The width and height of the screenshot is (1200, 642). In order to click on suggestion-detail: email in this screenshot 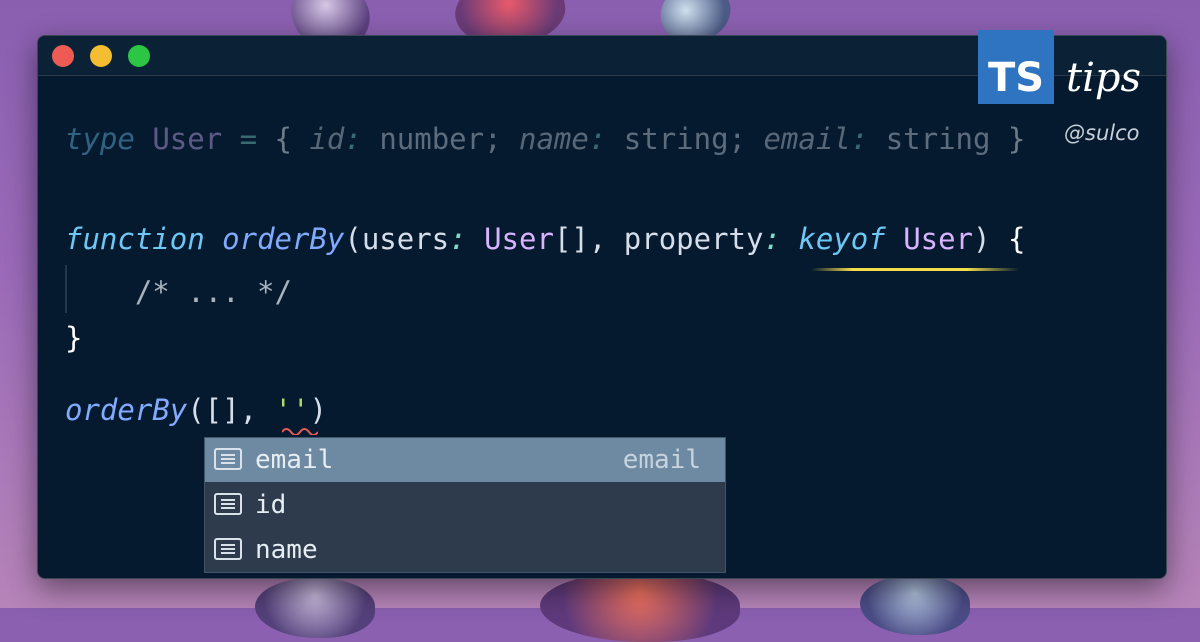, I will do `click(661, 460)`.